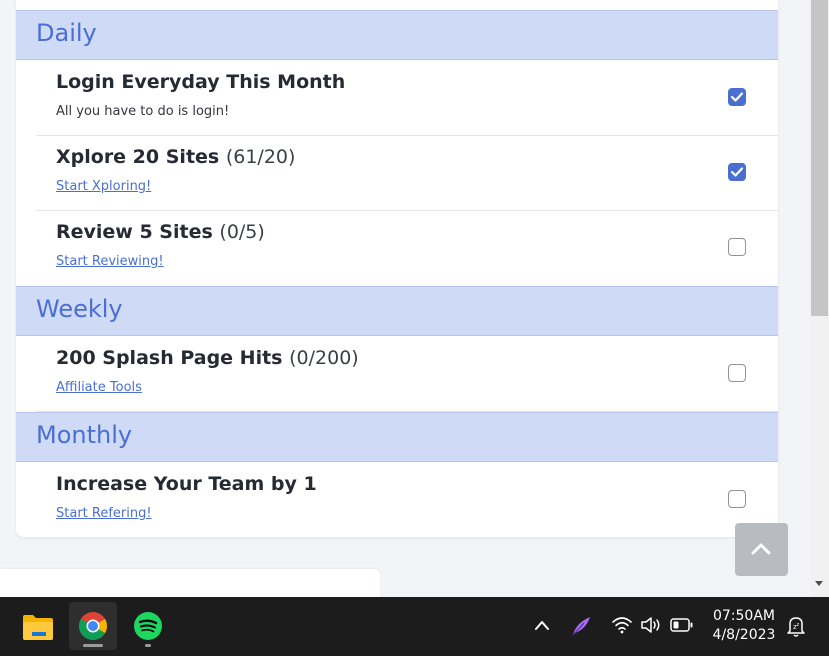 The image size is (829, 656). What do you see at coordinates (324, 358) in the screenshot?
I see `task-progress: (0/200)` at bounding box center [324, 358].